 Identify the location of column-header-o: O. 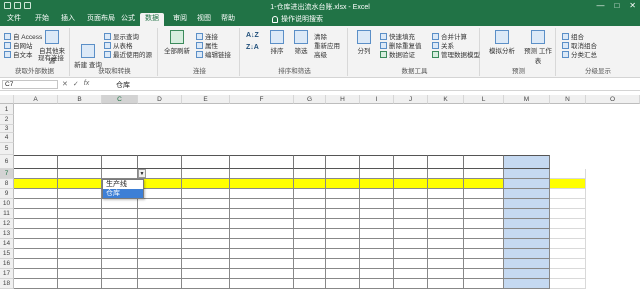
(613, 99).